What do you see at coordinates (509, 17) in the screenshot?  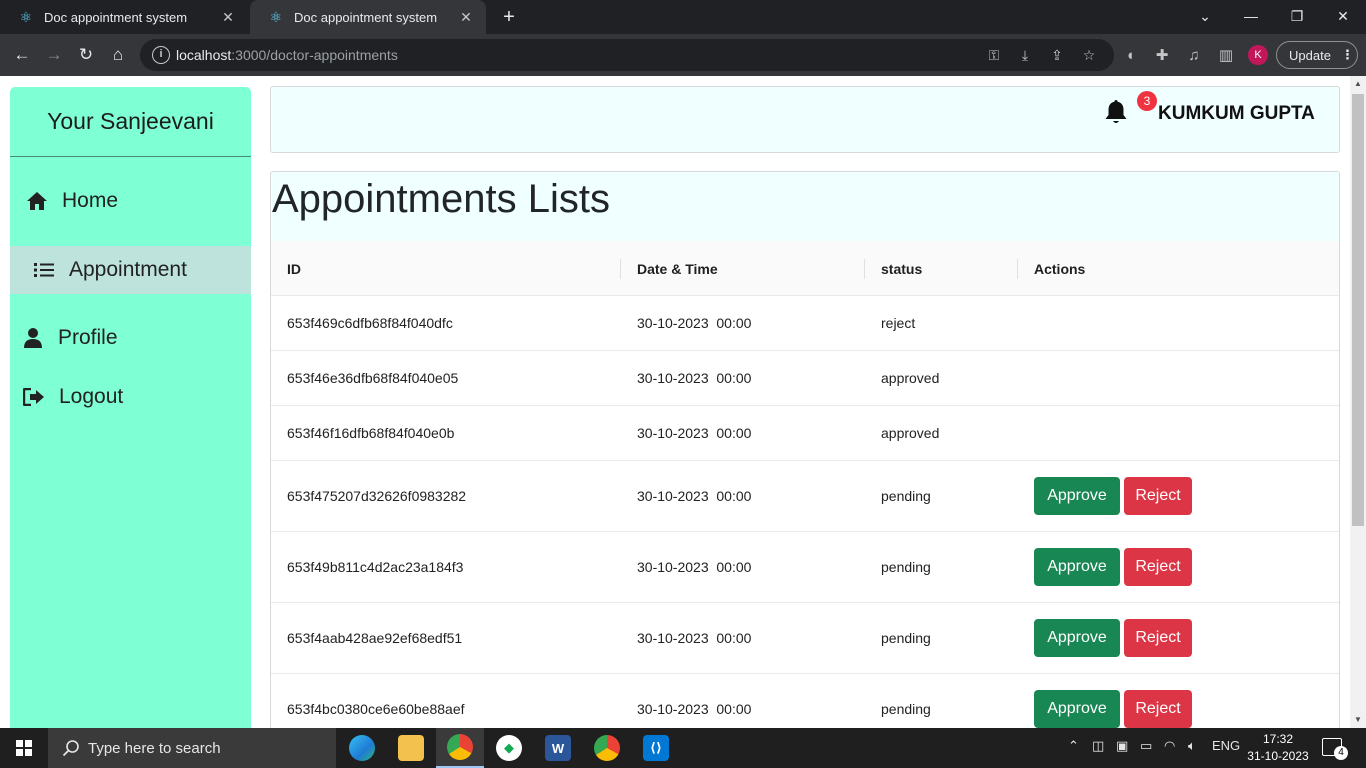 I see `new-tab-plus-icon: +` at bounding box center [509, 17].